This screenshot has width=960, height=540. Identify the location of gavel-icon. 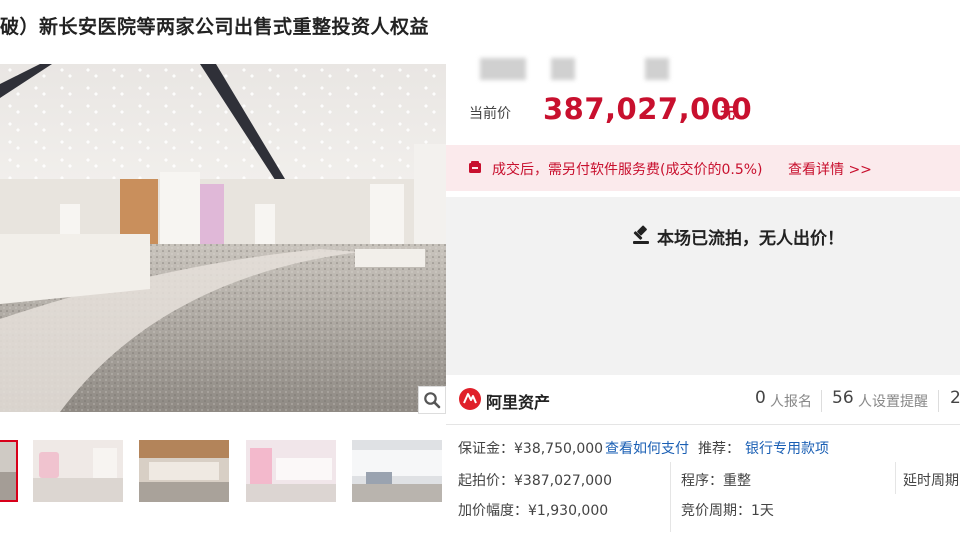
(641, 234).